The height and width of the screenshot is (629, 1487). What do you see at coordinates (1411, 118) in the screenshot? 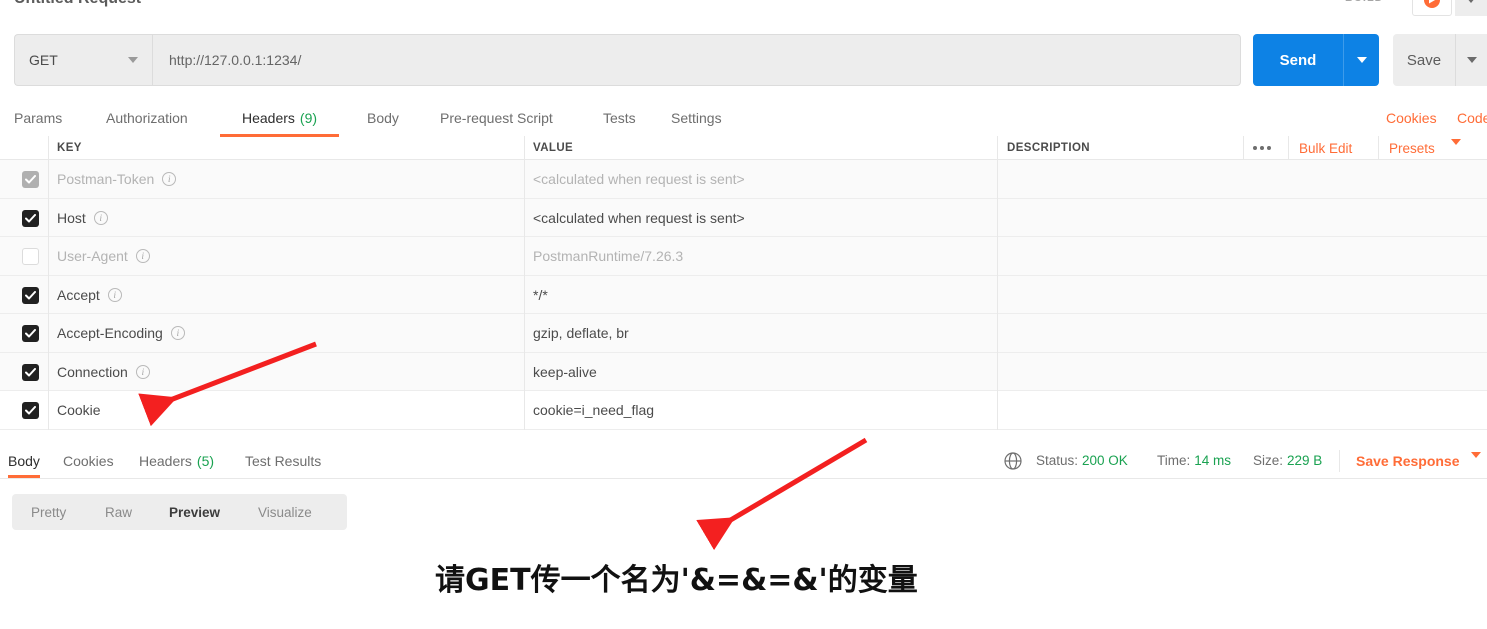
I see `cookies-link: Cookies` at bounding box center [1411, 118].